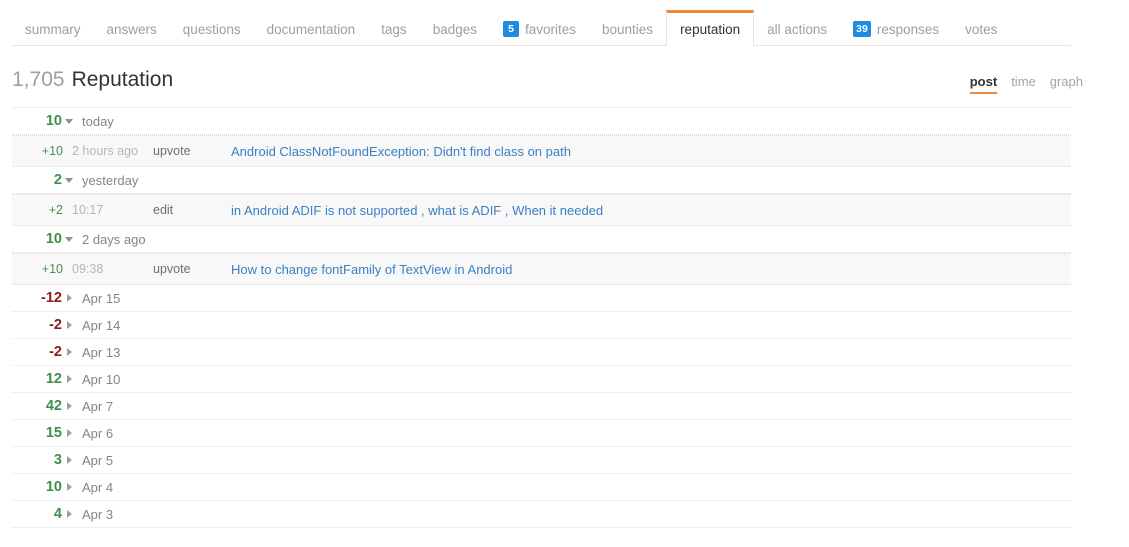  Describe the element at coordinates (101, 352) in the screenshot. I see `day-label: Apr 13` at that location.